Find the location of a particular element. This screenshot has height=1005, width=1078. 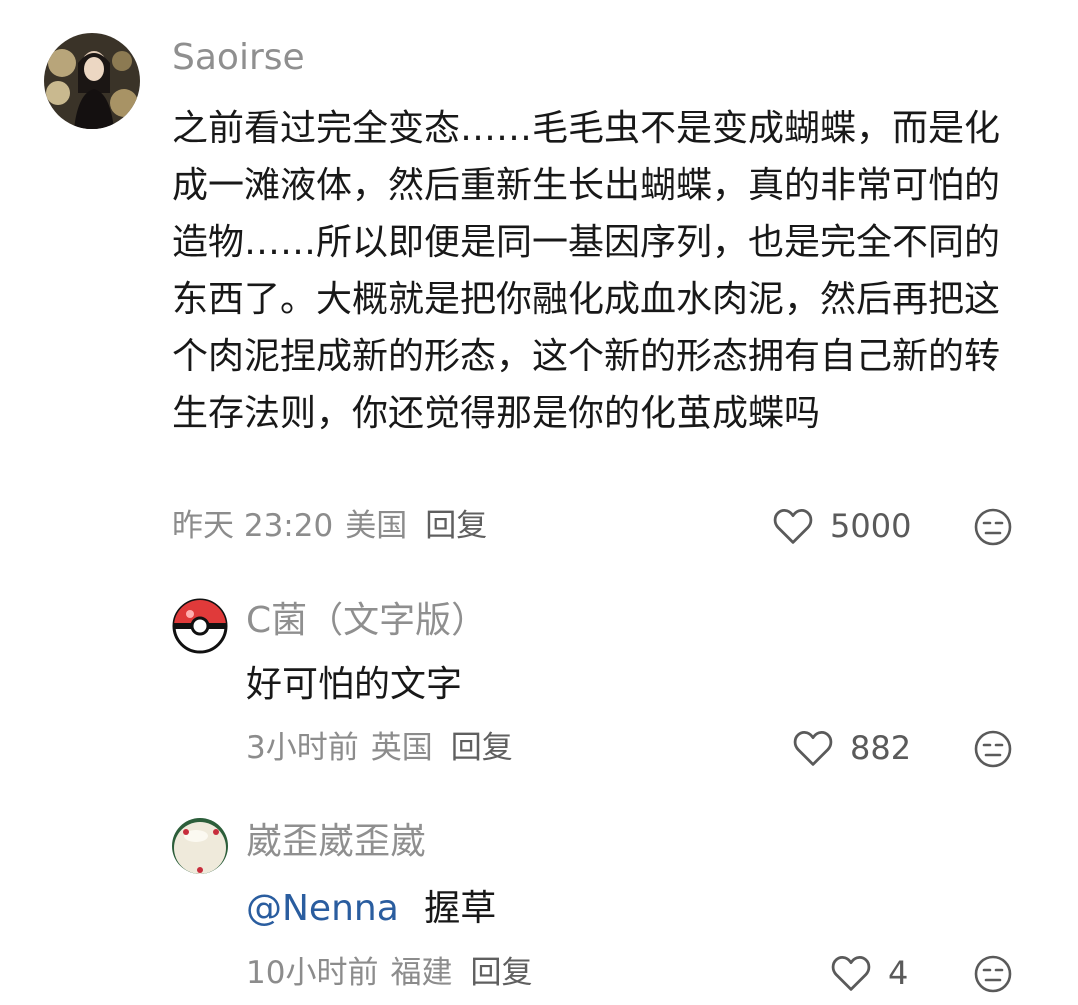

reply-time: 3小时前 is located at coordinates (302, 748).